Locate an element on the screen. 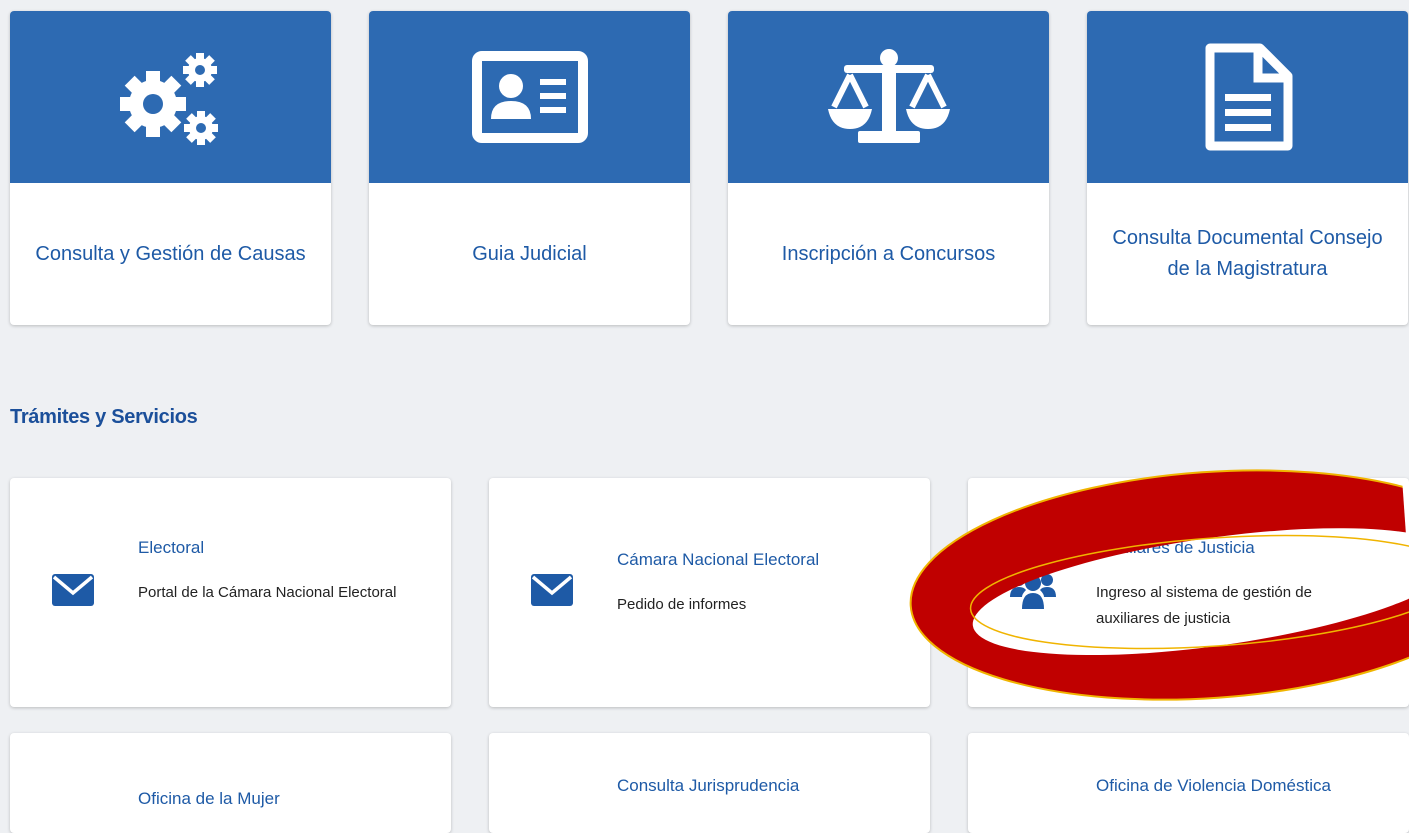 Image resolution: width=1409 pixels, height=833 pixels. service-description: Portal de la Cámara Nacional Electoral is located at coordinates (267, 592).